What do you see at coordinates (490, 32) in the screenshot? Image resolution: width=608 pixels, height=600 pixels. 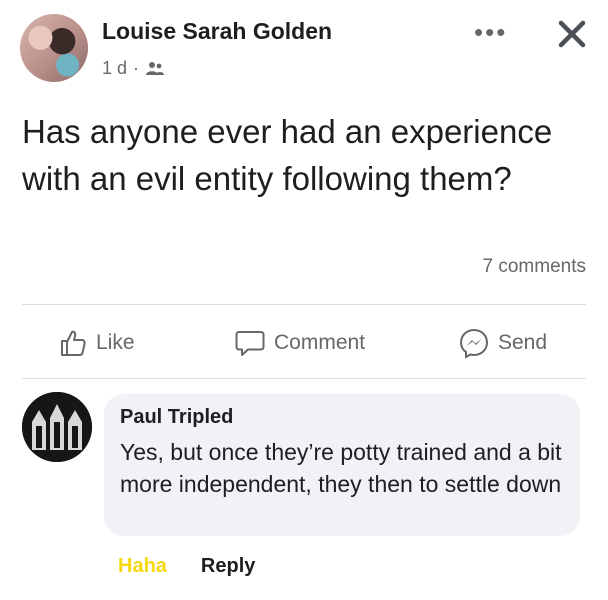 I see `more-options-icon: •••` at bounding box center [490, 32].